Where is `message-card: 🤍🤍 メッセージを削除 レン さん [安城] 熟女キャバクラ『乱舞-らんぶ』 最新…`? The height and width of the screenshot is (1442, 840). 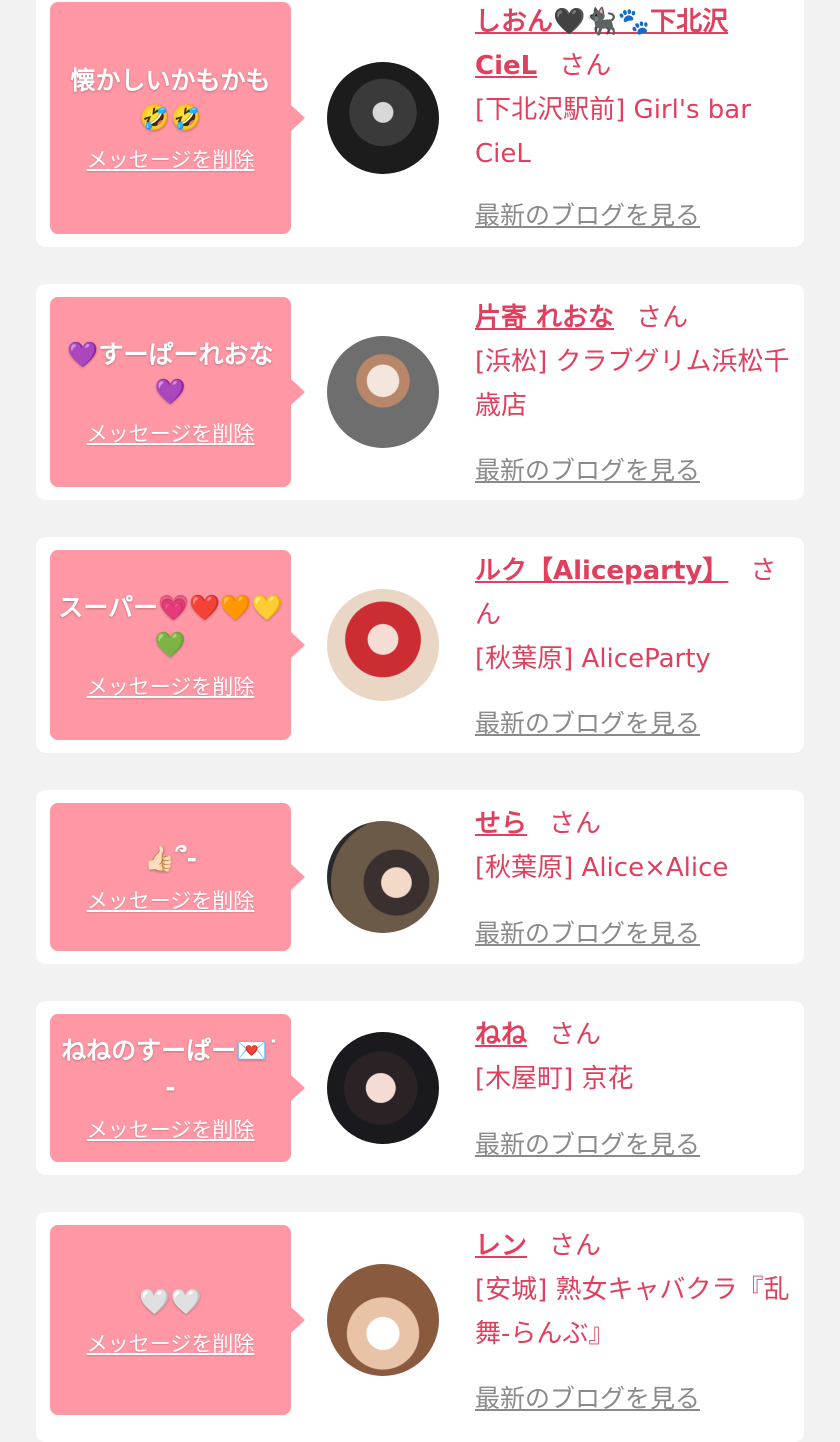 message-card: 🤍🤍 メッセージを削除 レン さん [安城] 熟女キャバクラ『乱舞-らんぶ』 最新… is located at coordinates (420, 1327).